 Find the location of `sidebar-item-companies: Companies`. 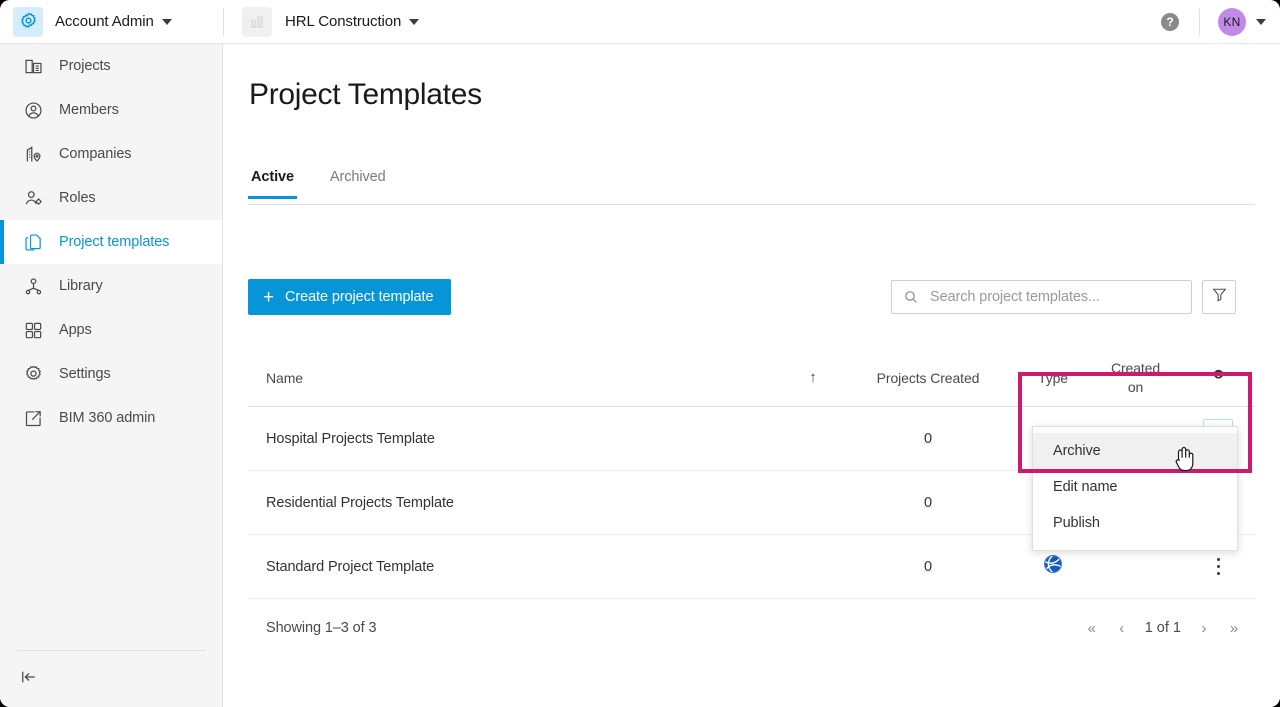

sidebar-item-companies: Companies is located at coordinates (111, 154).